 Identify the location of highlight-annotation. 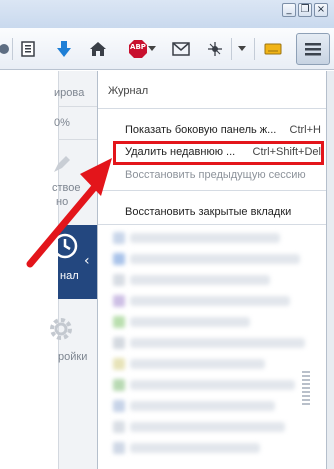
(218, 153).